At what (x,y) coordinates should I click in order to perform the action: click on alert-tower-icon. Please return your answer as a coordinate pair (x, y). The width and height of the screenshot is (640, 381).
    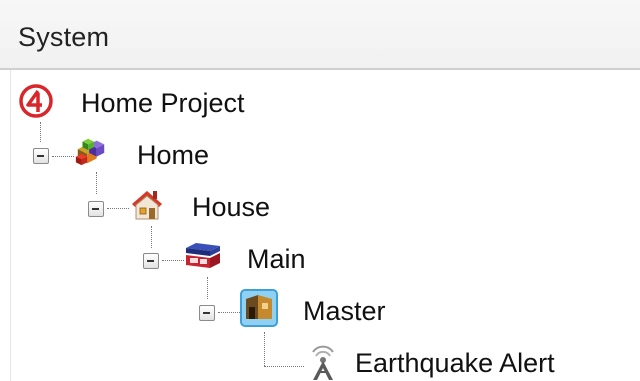
    Looking at the image, I should click on (323, 362).